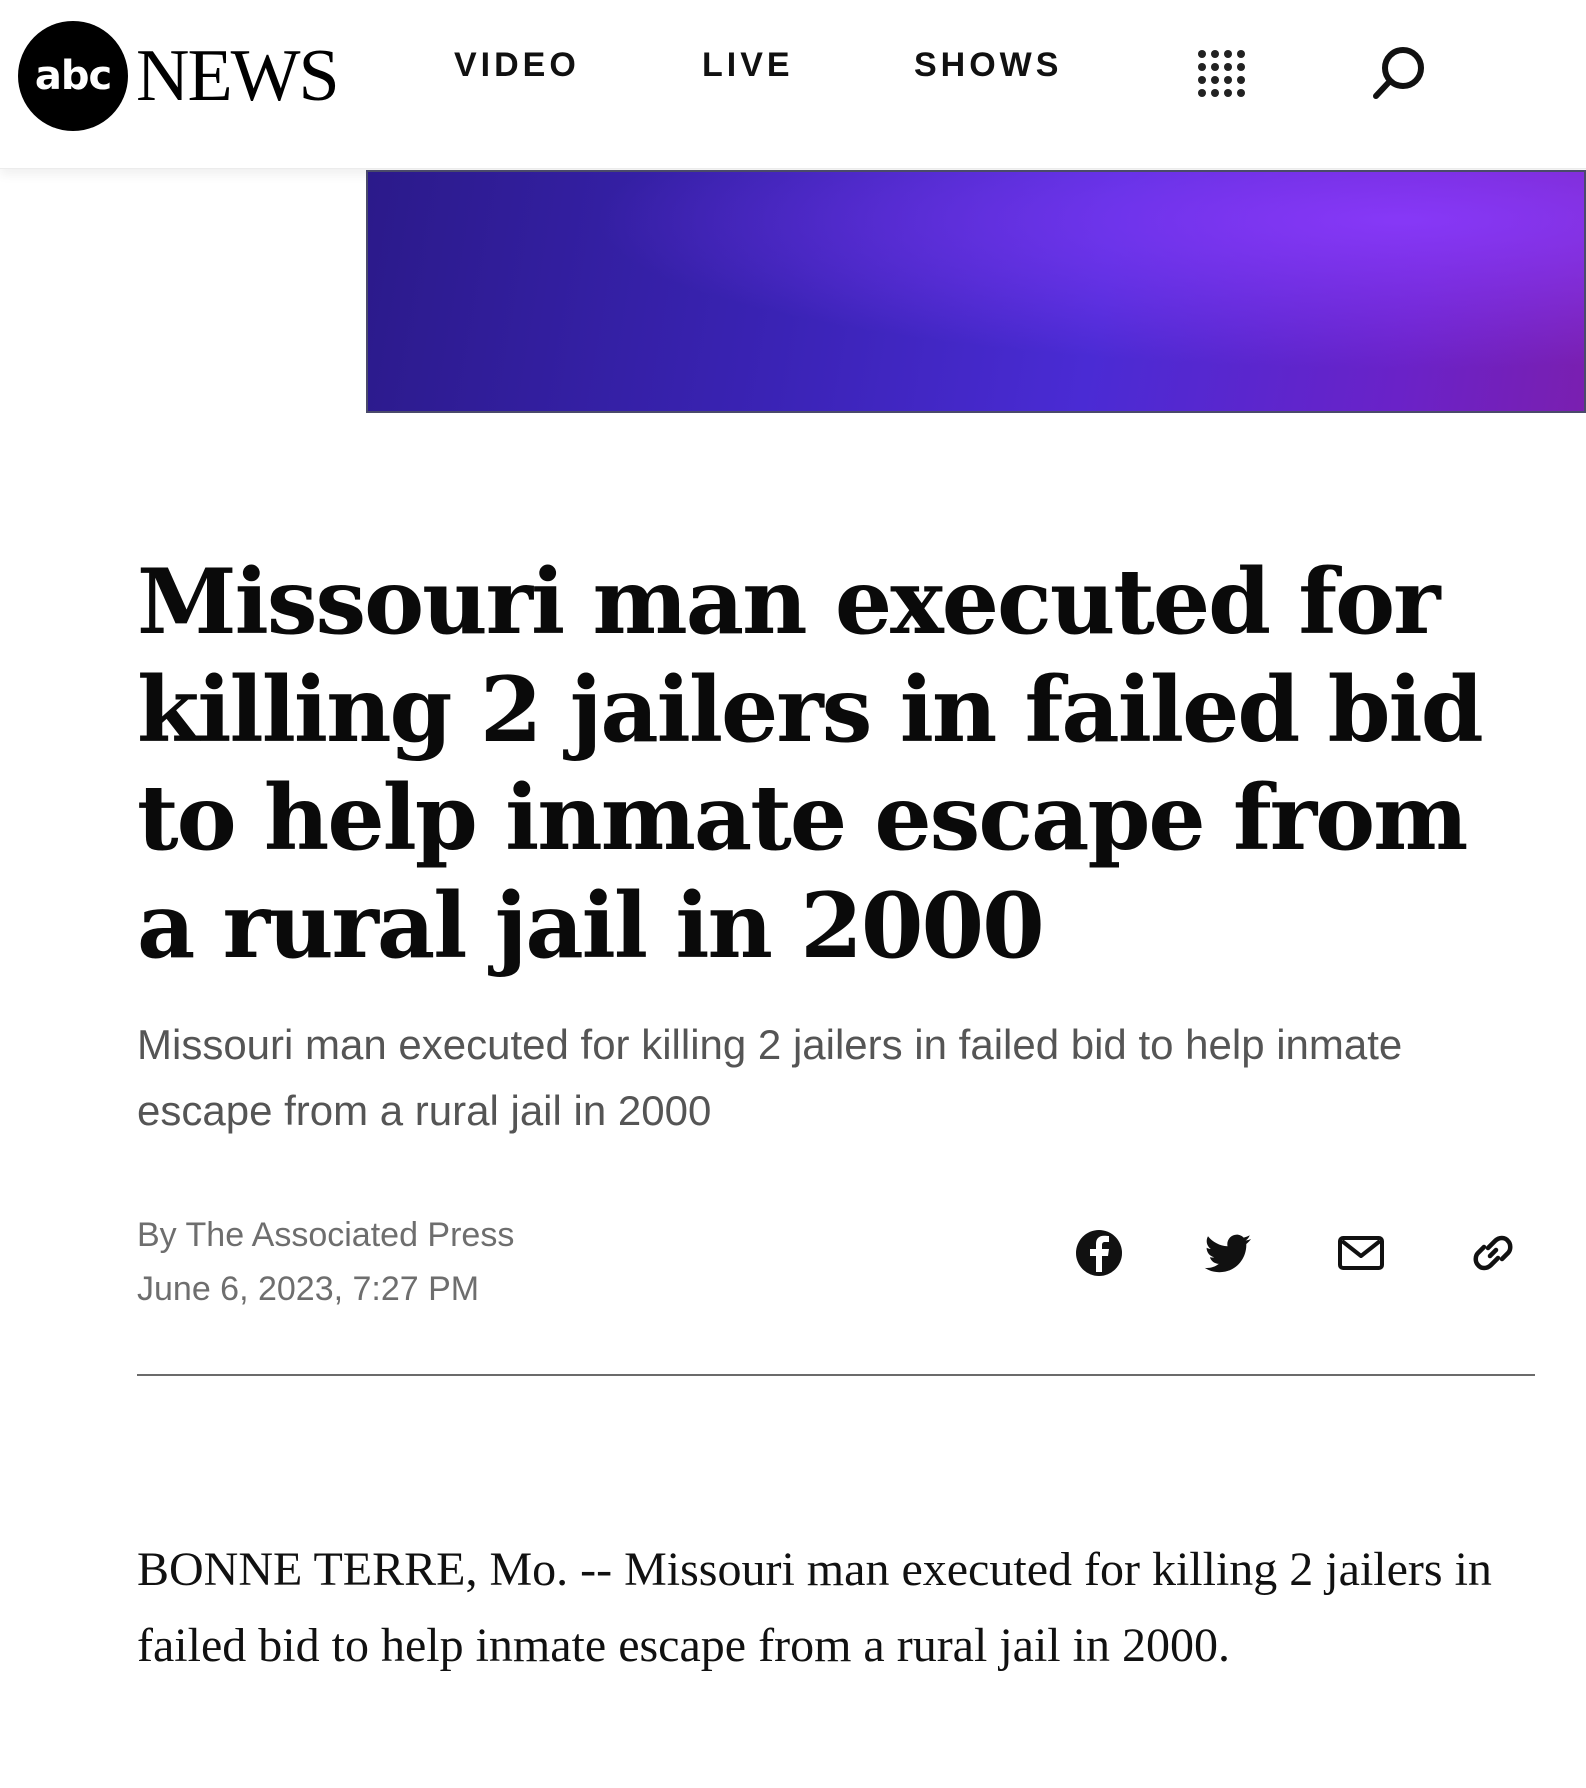 This screenshot has width=1586, height=1788. Describe the element at coordinates (326, 1235) in the screenshot. I see `article-byline: By The Associated Press` at that location.